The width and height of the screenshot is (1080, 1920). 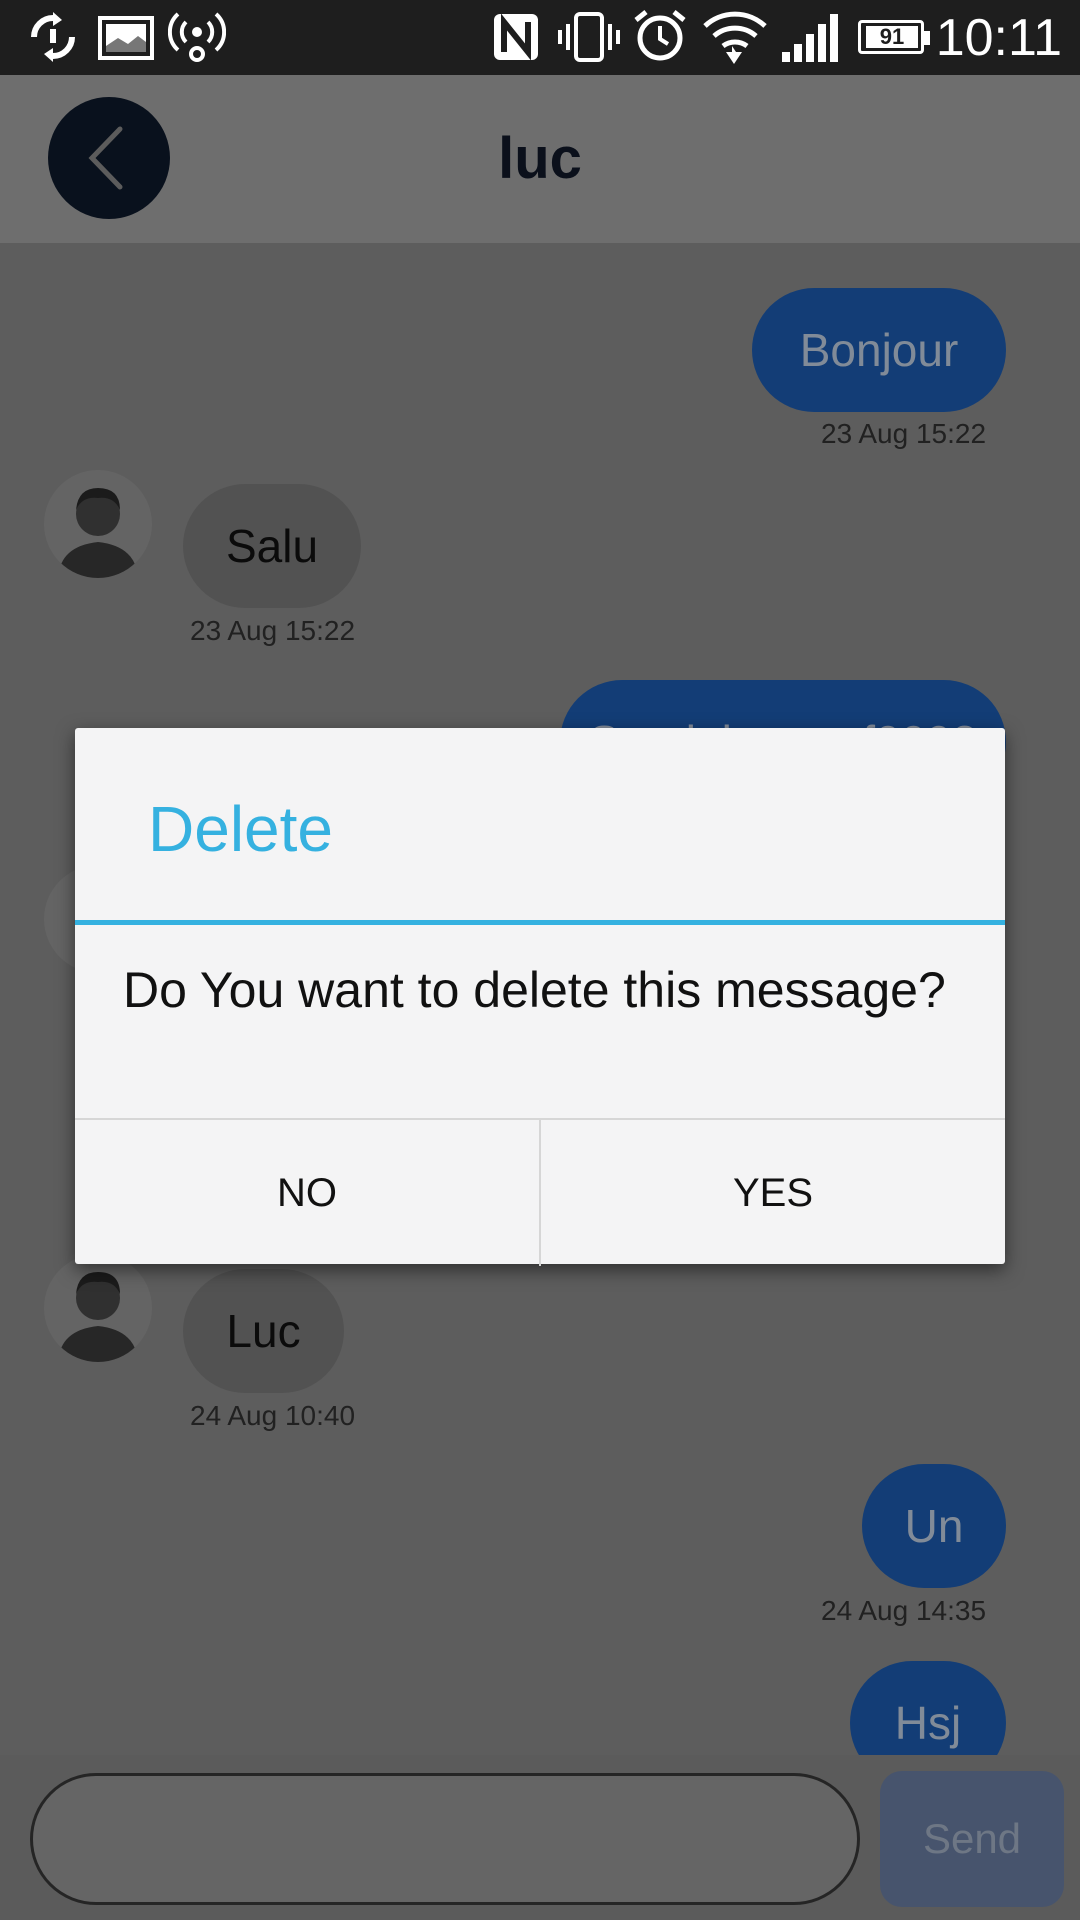 I want to click on wifi-icon, so click(x=735, y=37).